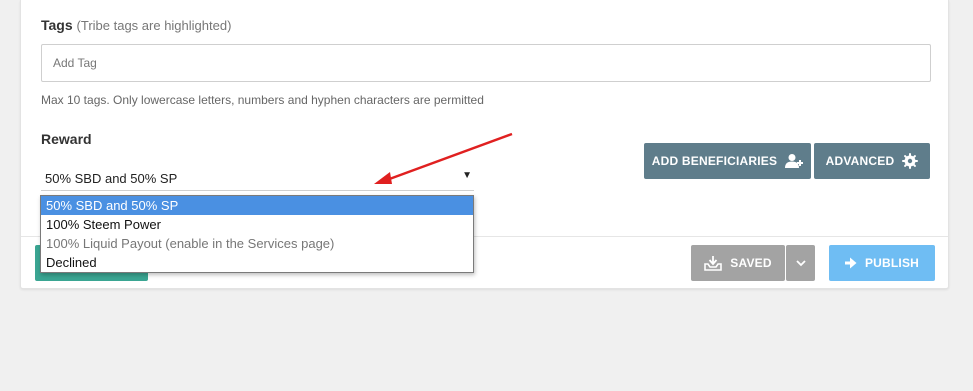 The height and width of the screenshot is (391, 973). Describe the element at coordinates (257, 178) in the screenshot. I see `reward-select: 50% SBD and 50% SP ▼` at that location.